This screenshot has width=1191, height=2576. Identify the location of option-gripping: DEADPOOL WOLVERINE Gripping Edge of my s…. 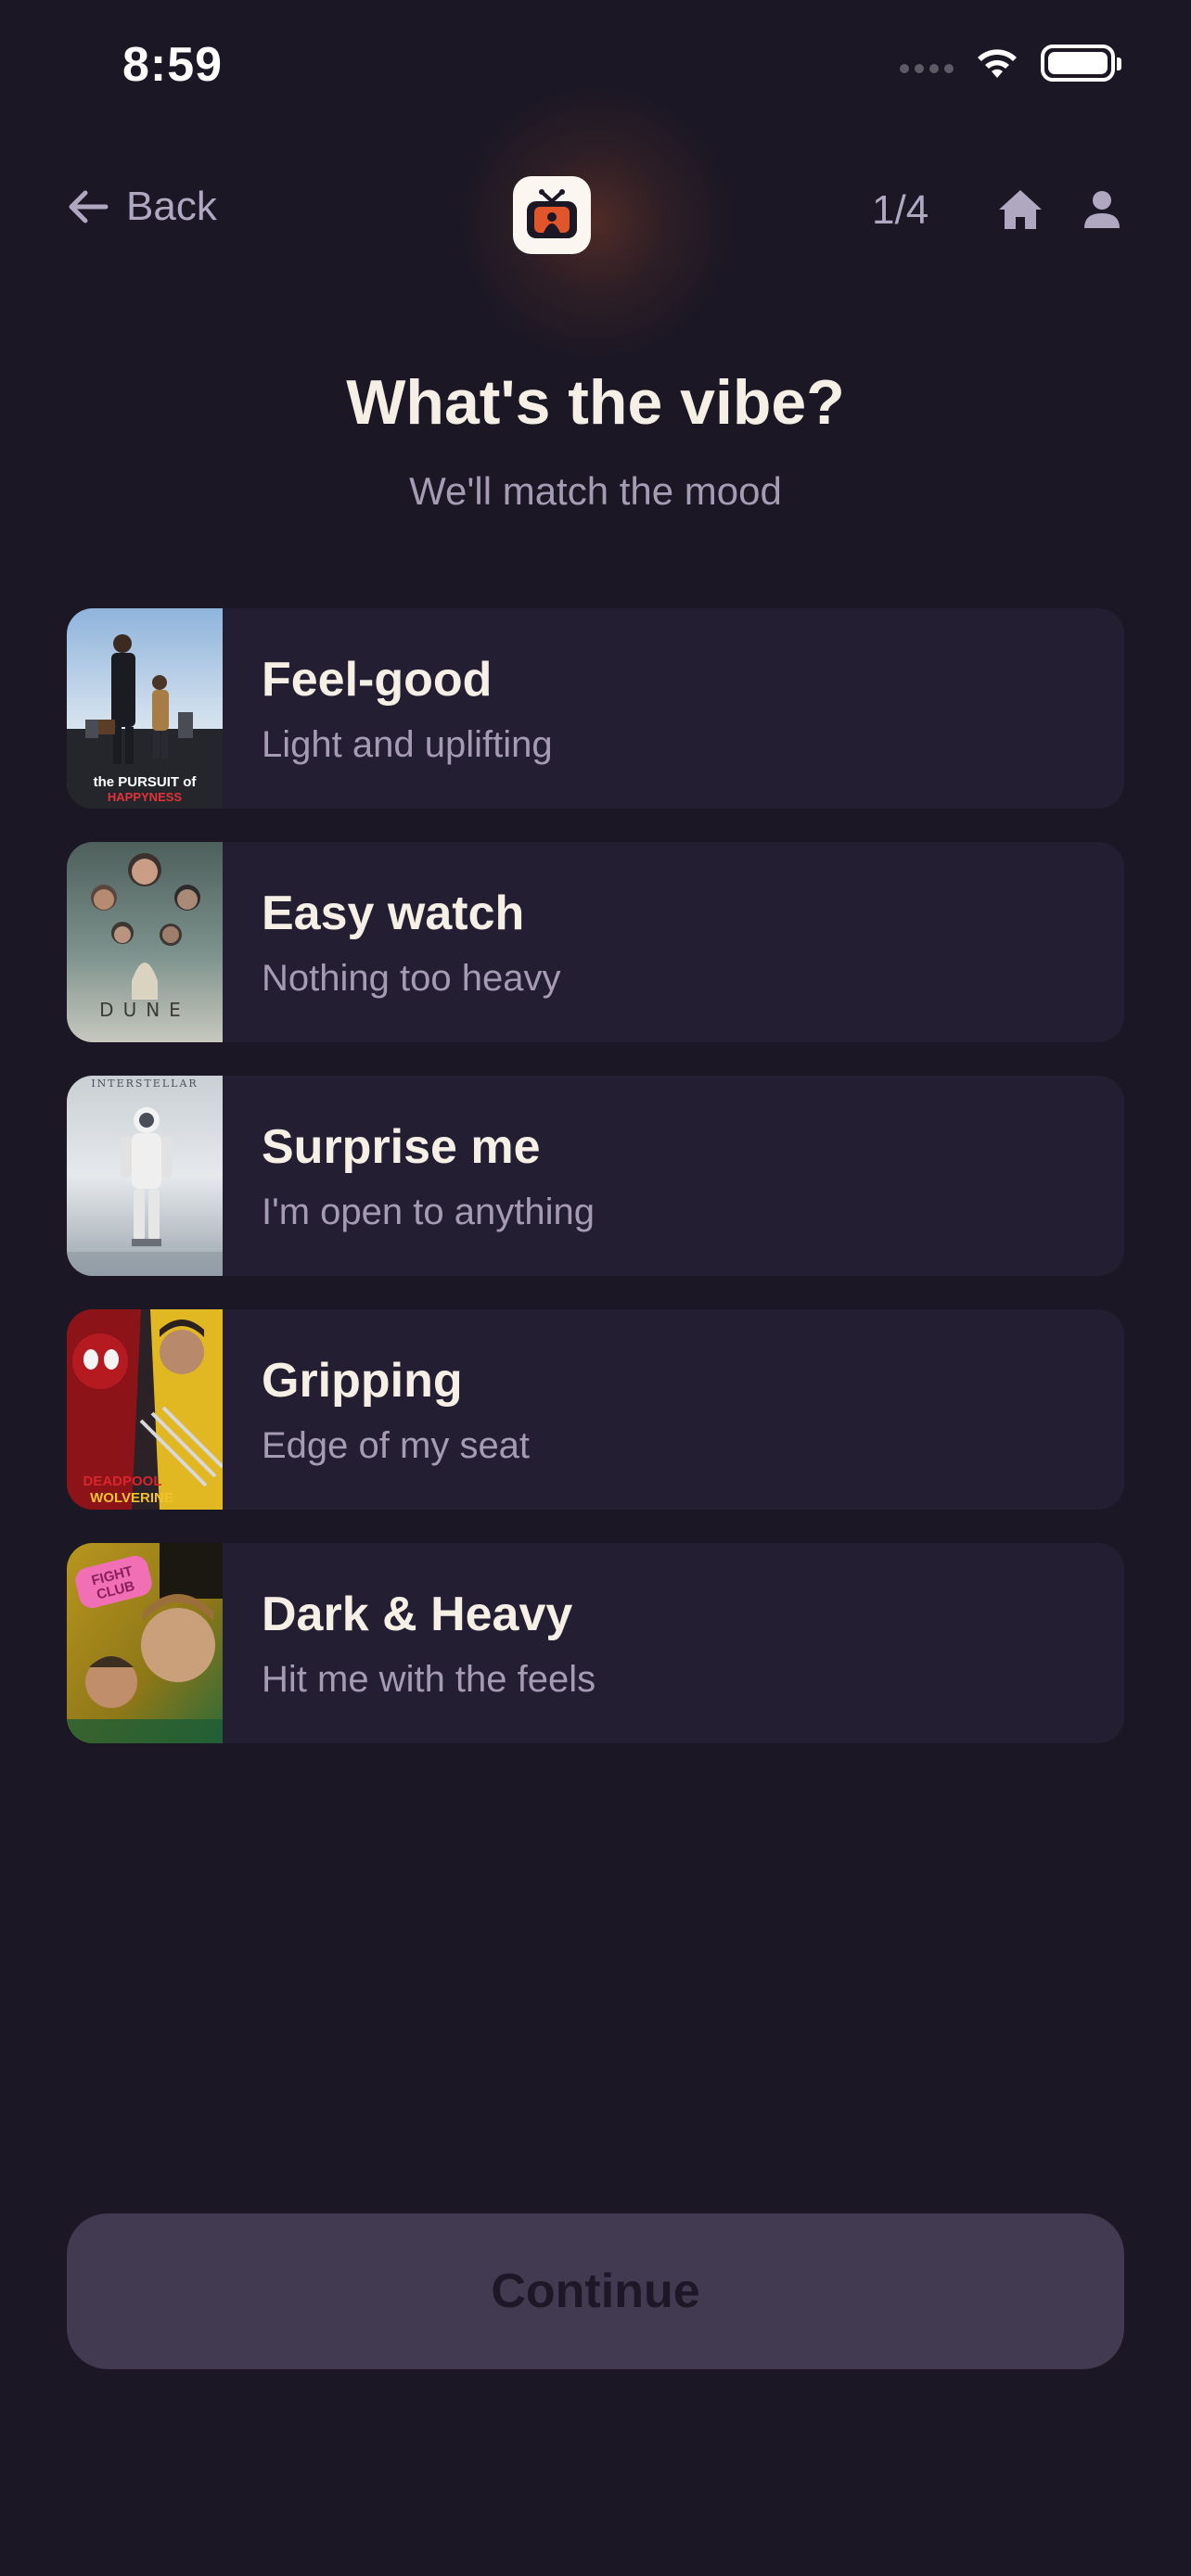
(595, 1410).